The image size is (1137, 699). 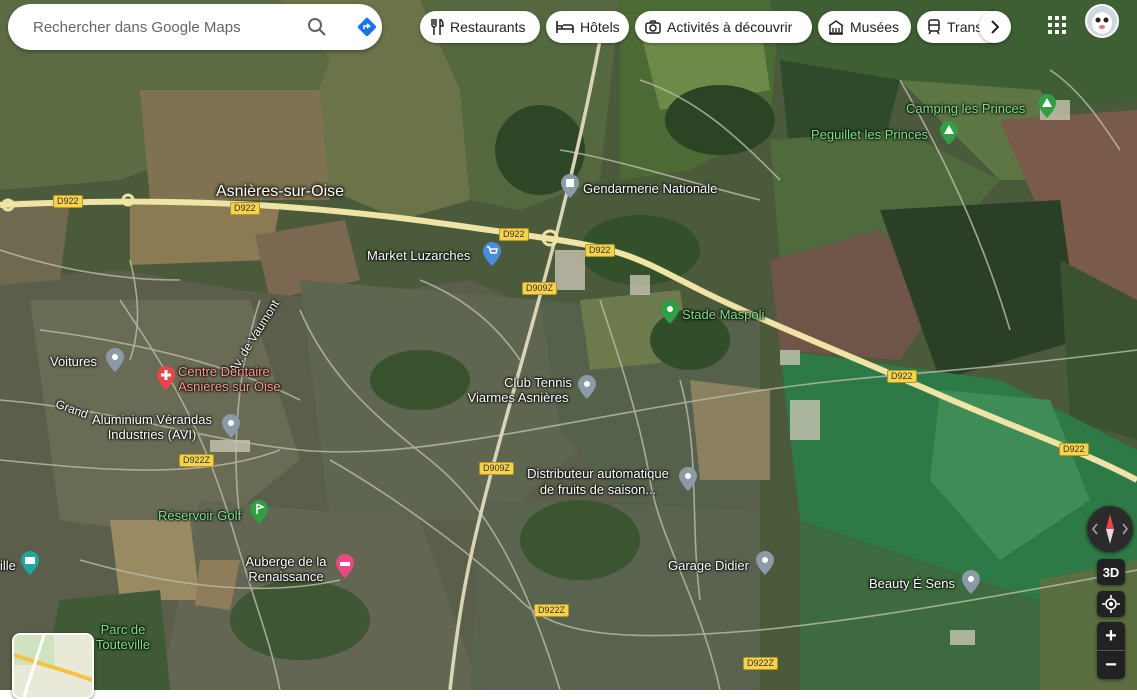 What do you see at coordinates (965, 108) in the screenshot?
I see `poi-label-camping: Camping les Princes` at bounding box center [965, 108].